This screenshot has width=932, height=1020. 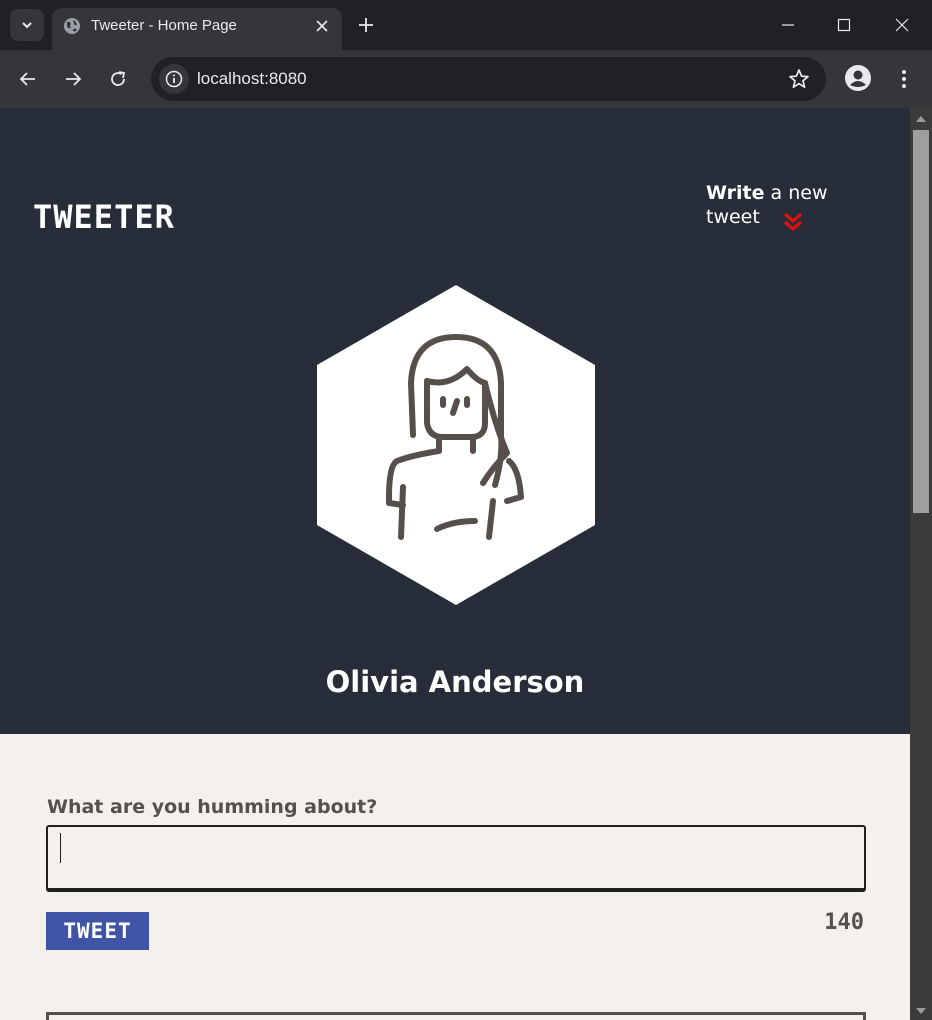 I want to click on info-icon, so click(x=174, y=79).